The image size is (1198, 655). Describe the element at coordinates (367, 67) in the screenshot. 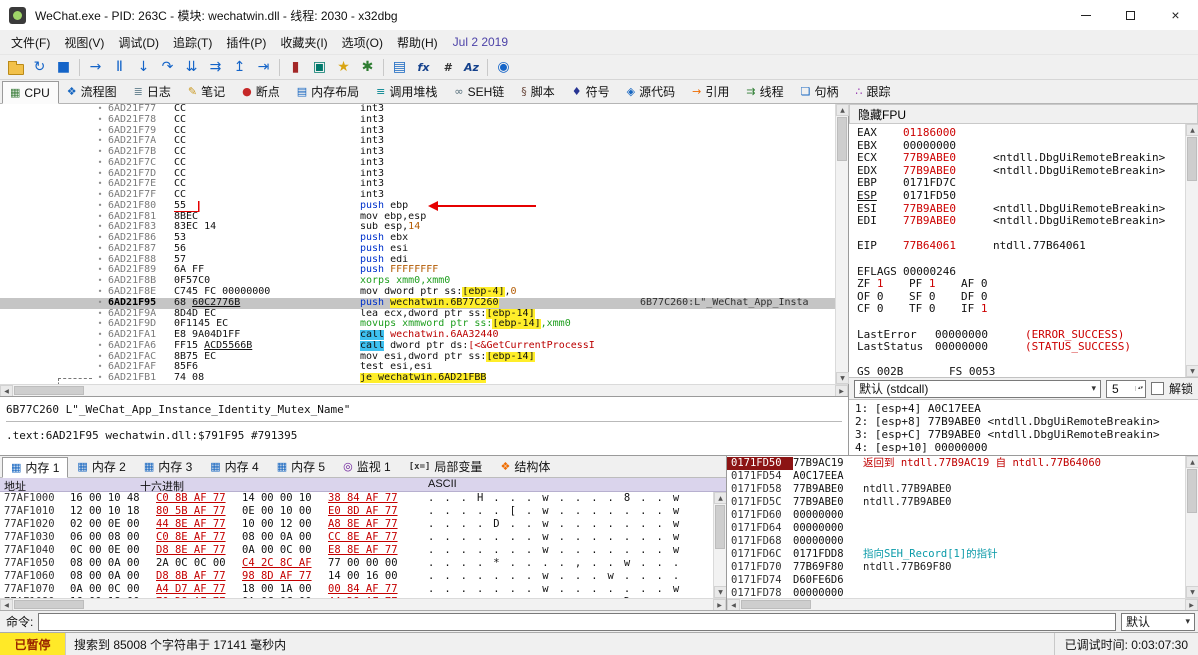

I see `settings-icon: ✱` at that location.